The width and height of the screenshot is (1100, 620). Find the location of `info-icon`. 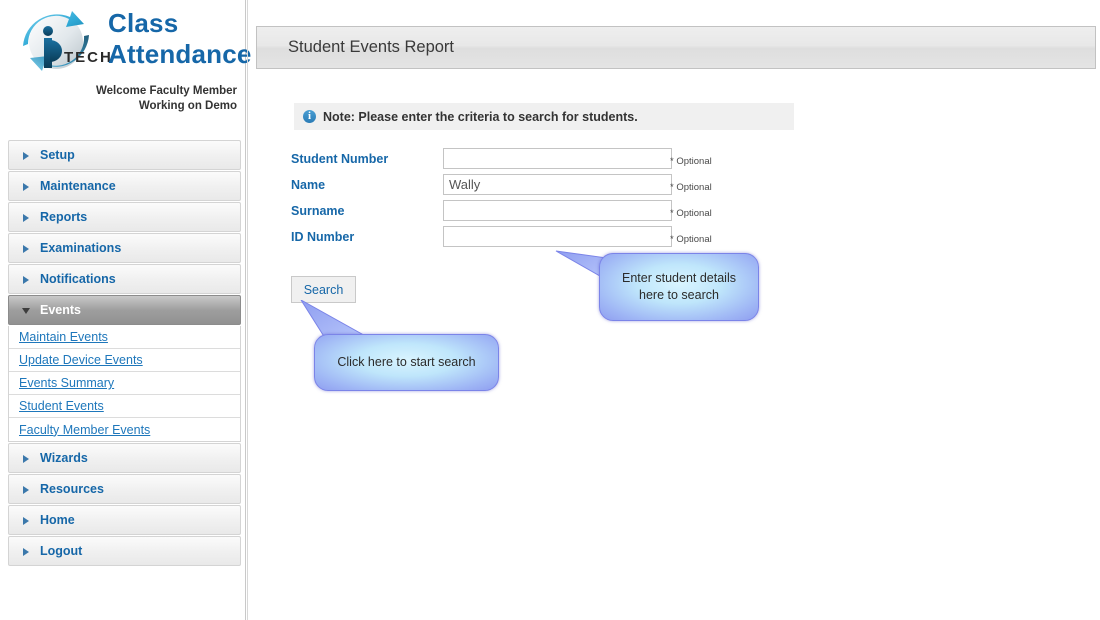

info-icon is located at coordinates (309, 116).